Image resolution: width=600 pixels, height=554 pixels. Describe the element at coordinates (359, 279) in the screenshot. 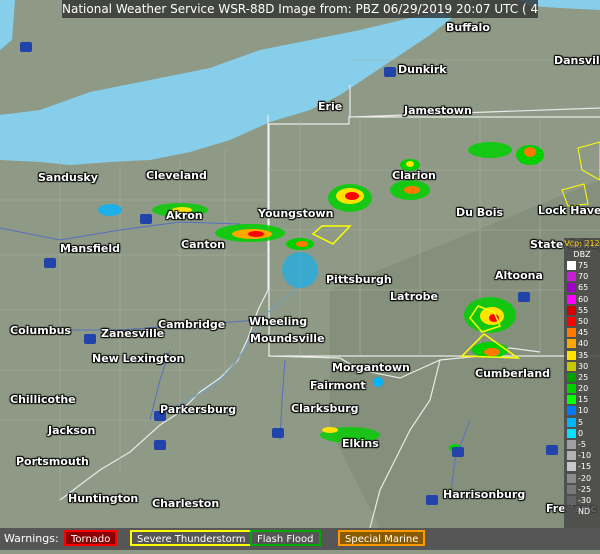

I see `city-label: Pittsburgh` at that location.